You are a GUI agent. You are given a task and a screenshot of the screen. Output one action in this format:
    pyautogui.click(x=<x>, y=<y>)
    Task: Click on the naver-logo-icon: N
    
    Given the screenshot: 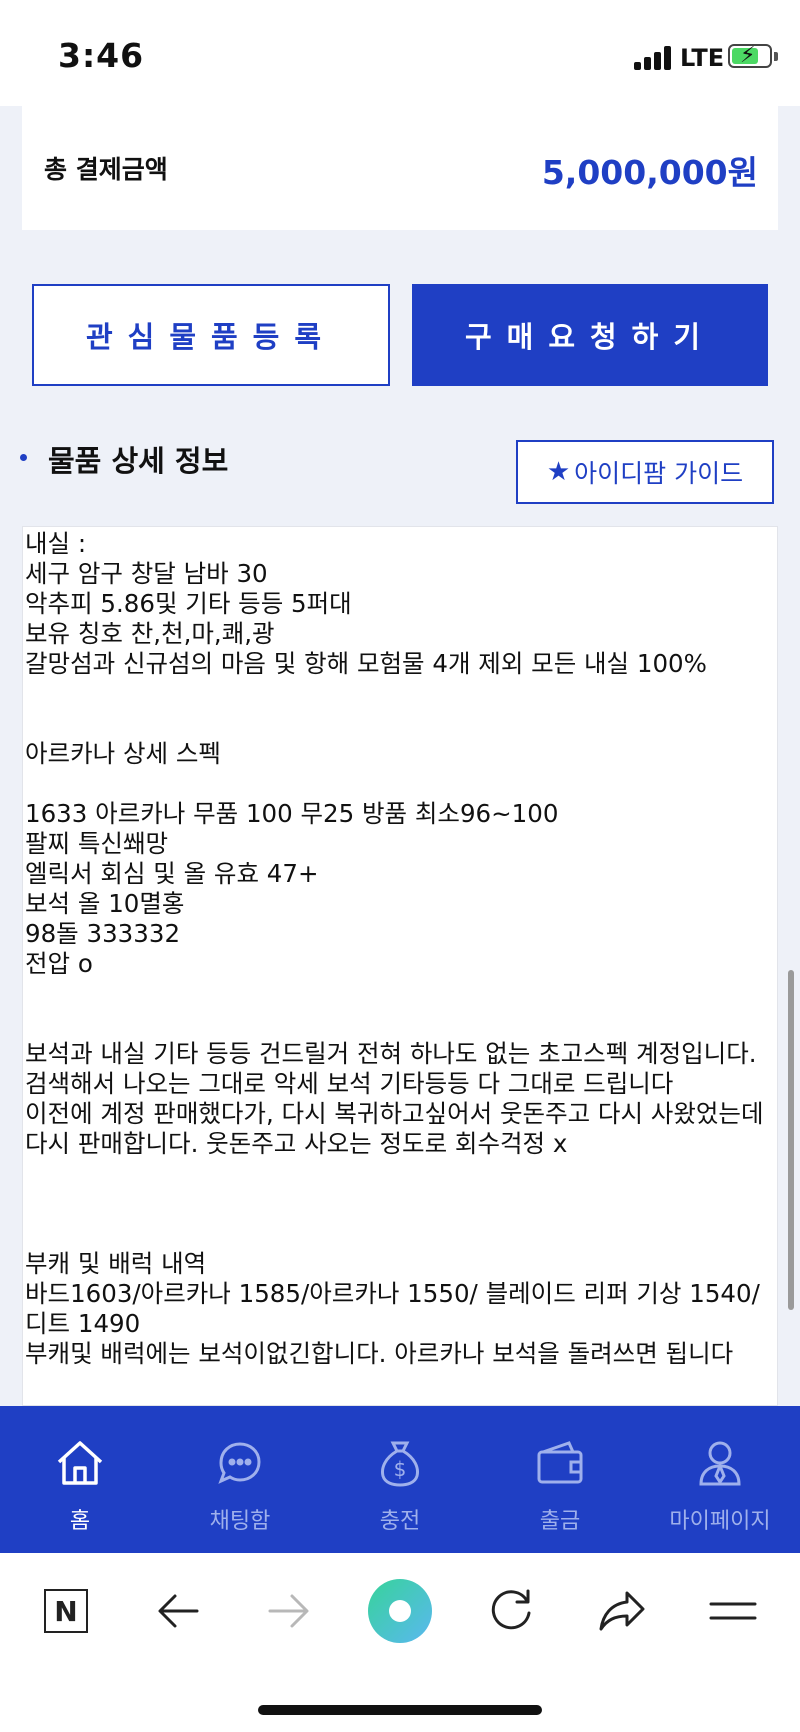 What is the action you would take?
    pyautogui.click(x=66, y=1611)
    